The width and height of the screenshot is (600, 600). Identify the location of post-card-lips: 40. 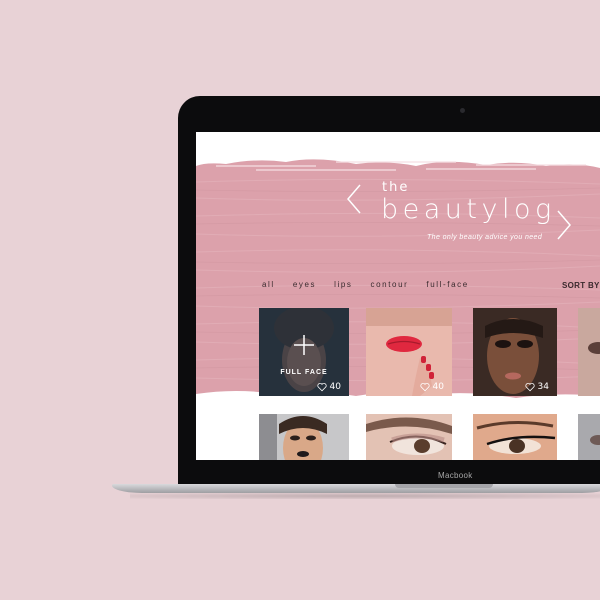
(409, 352).